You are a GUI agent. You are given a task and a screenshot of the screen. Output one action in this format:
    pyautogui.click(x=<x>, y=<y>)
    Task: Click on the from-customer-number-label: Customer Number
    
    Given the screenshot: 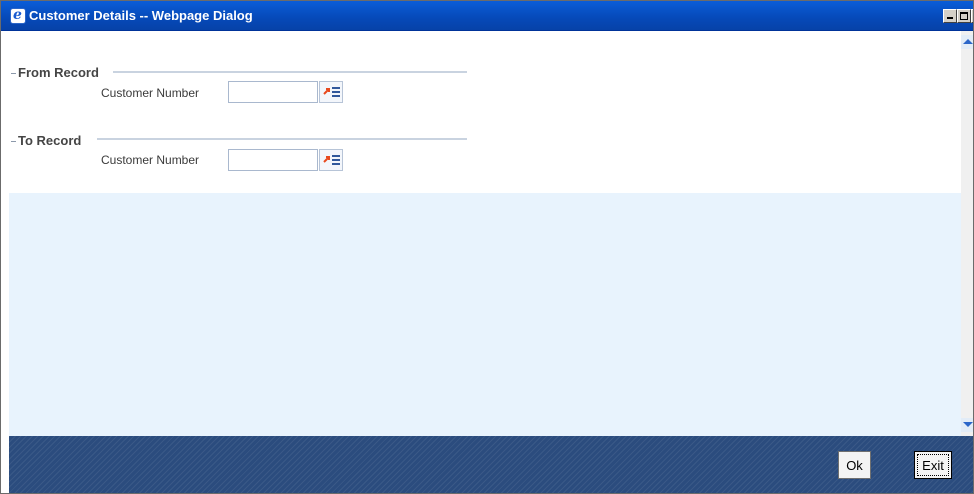 What is the action you would take?
    pyautogui.click(x=150, y=93)
    